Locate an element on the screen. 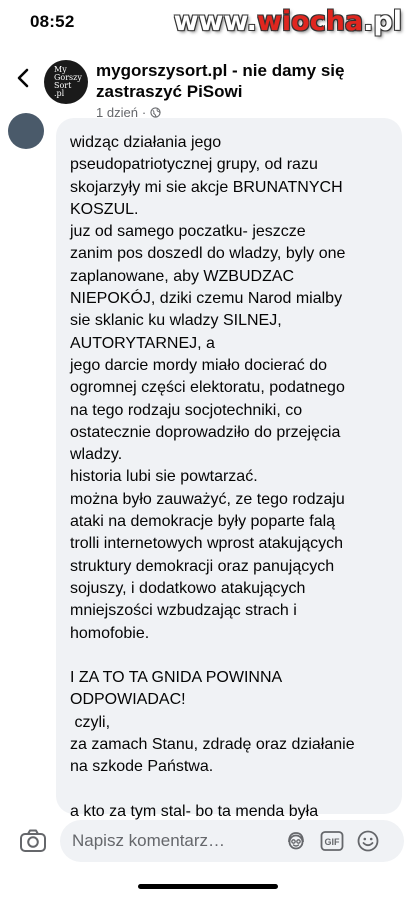  camera-icon is located at coordinates (33, 841).